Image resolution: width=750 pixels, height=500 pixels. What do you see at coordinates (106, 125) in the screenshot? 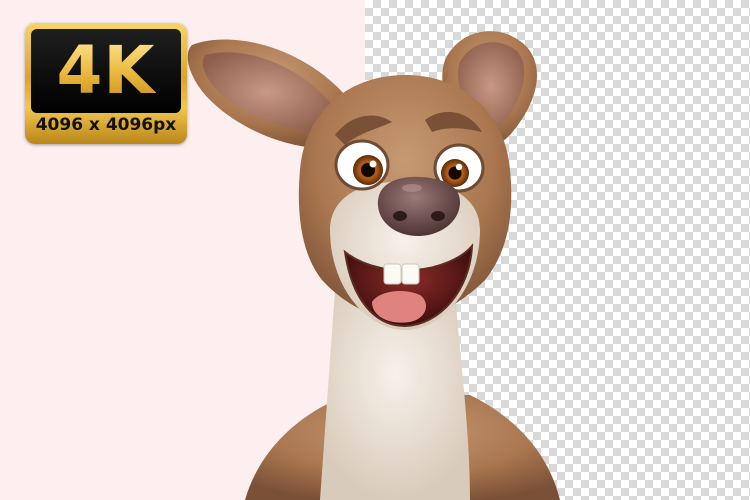
I see `dimensions-label: 4096 x 4096px` at bounding box center [106, 125].